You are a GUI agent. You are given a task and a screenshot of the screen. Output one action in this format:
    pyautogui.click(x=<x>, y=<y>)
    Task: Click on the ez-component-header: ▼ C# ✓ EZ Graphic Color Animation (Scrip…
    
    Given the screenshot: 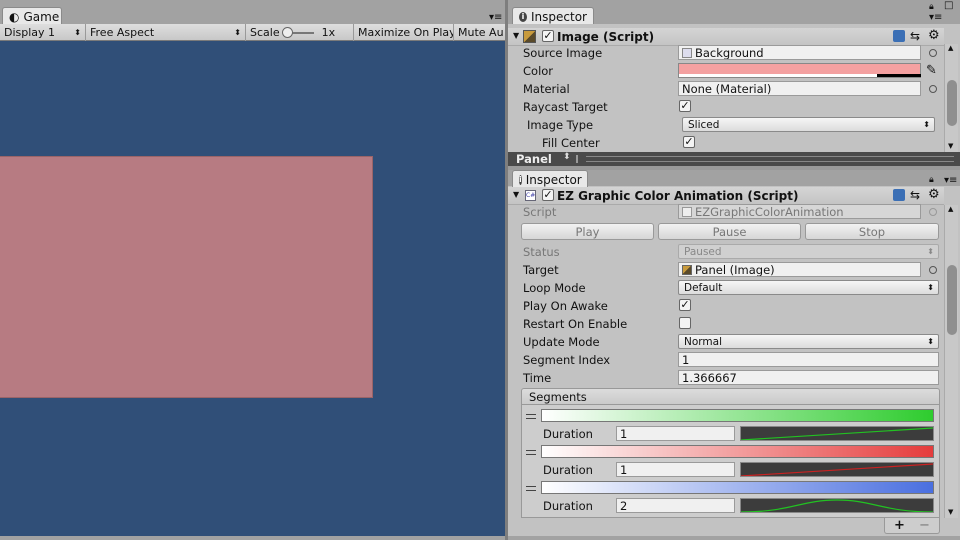 What is the action you would take?
    pyautogui.click(x=726, y=196)
    